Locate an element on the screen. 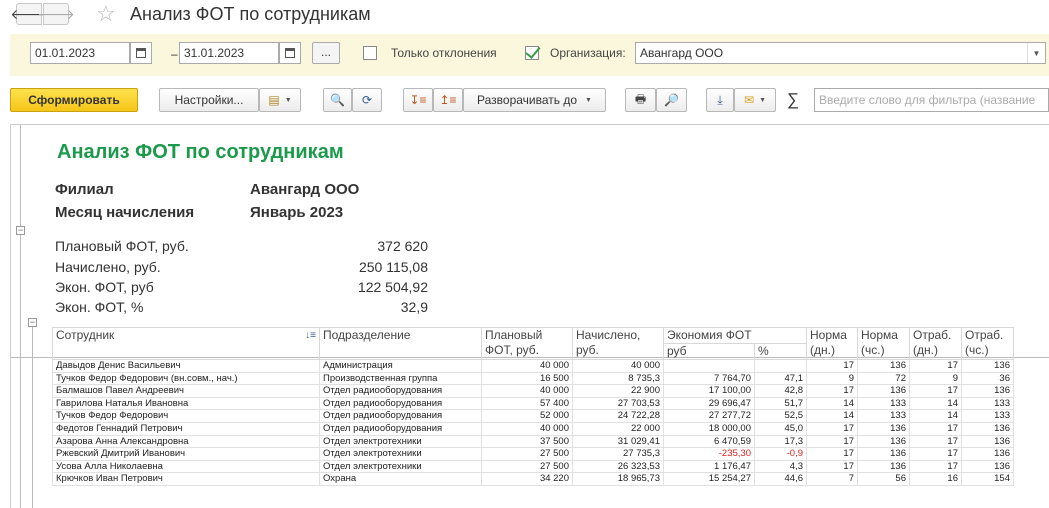  cell-accrued: 31 029,41 is located at coordinates (618, 441).